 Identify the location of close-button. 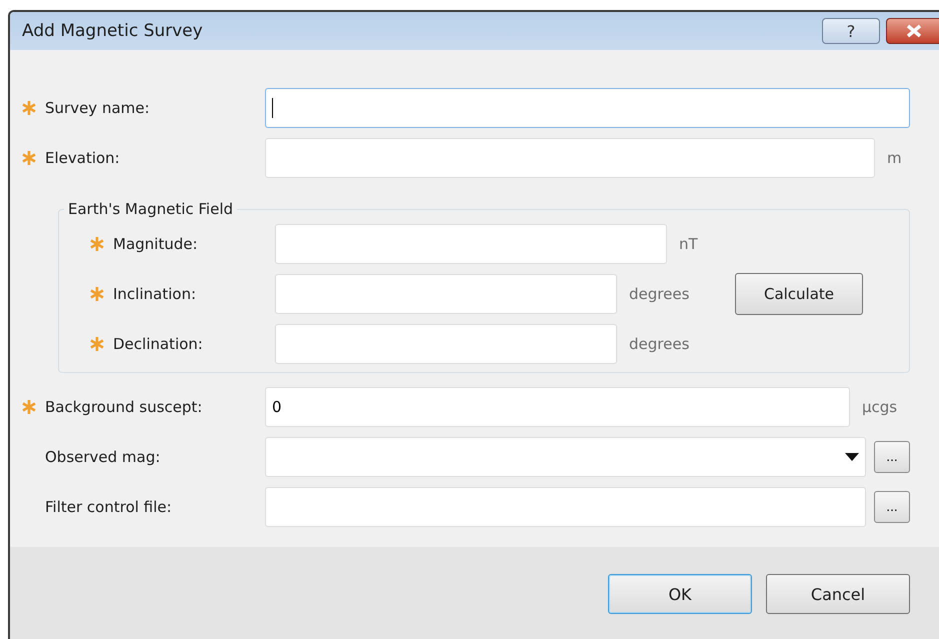
(912, 31).